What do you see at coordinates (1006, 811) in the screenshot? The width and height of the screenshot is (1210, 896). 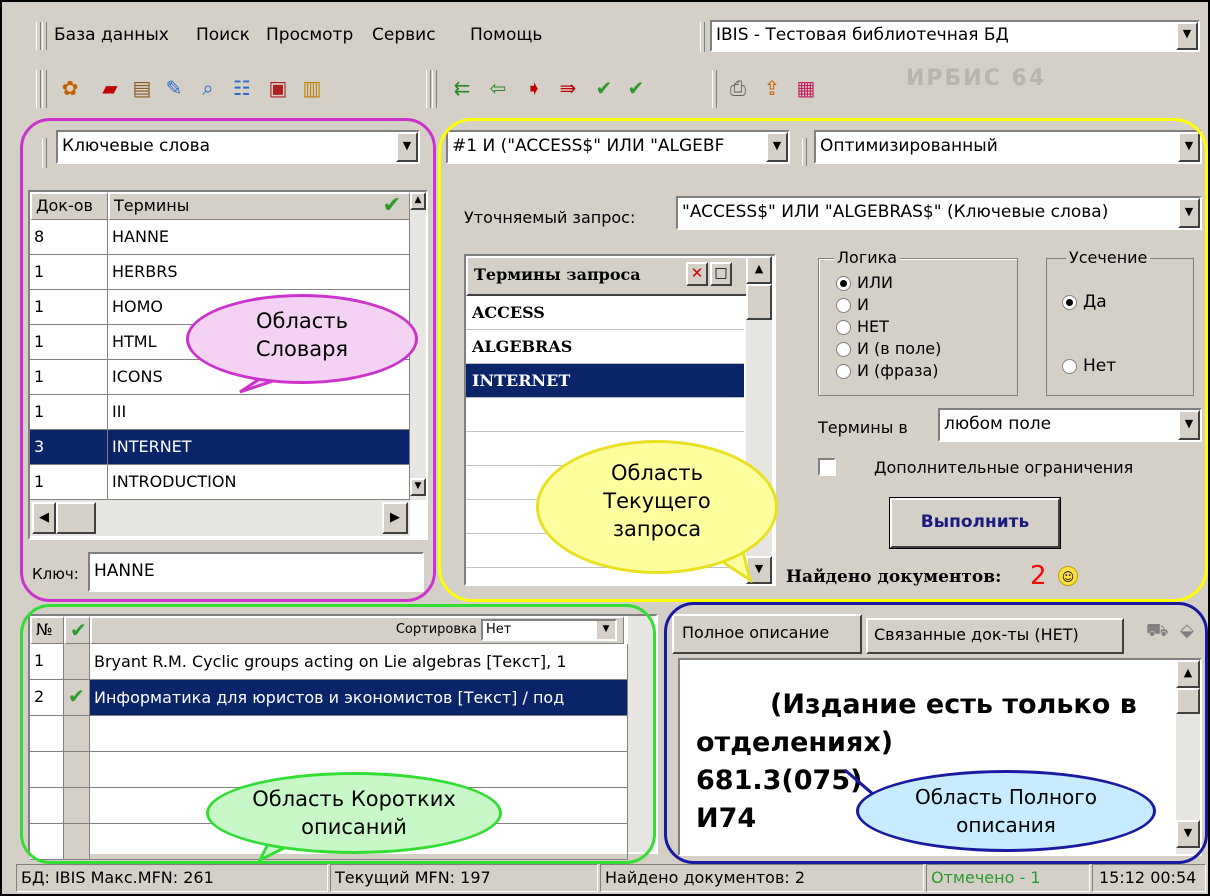 I see `full-callout: Область Полного описания` at bounding box center [1006, 811].